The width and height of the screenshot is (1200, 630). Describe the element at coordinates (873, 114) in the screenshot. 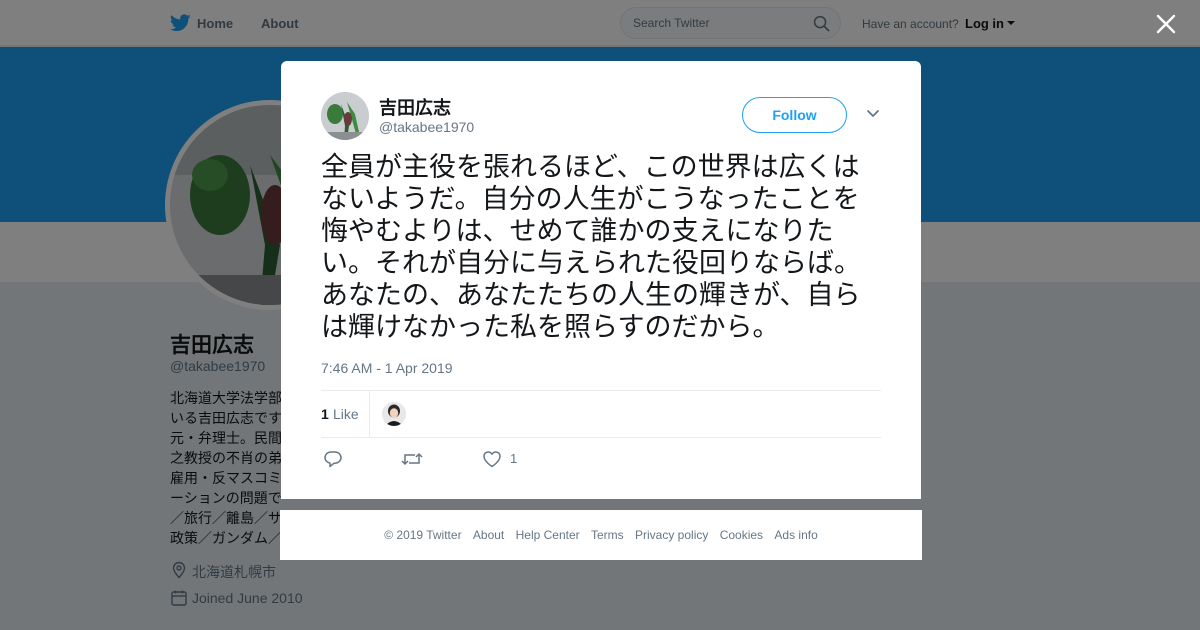

I see `chevron-down-icon` at that location.